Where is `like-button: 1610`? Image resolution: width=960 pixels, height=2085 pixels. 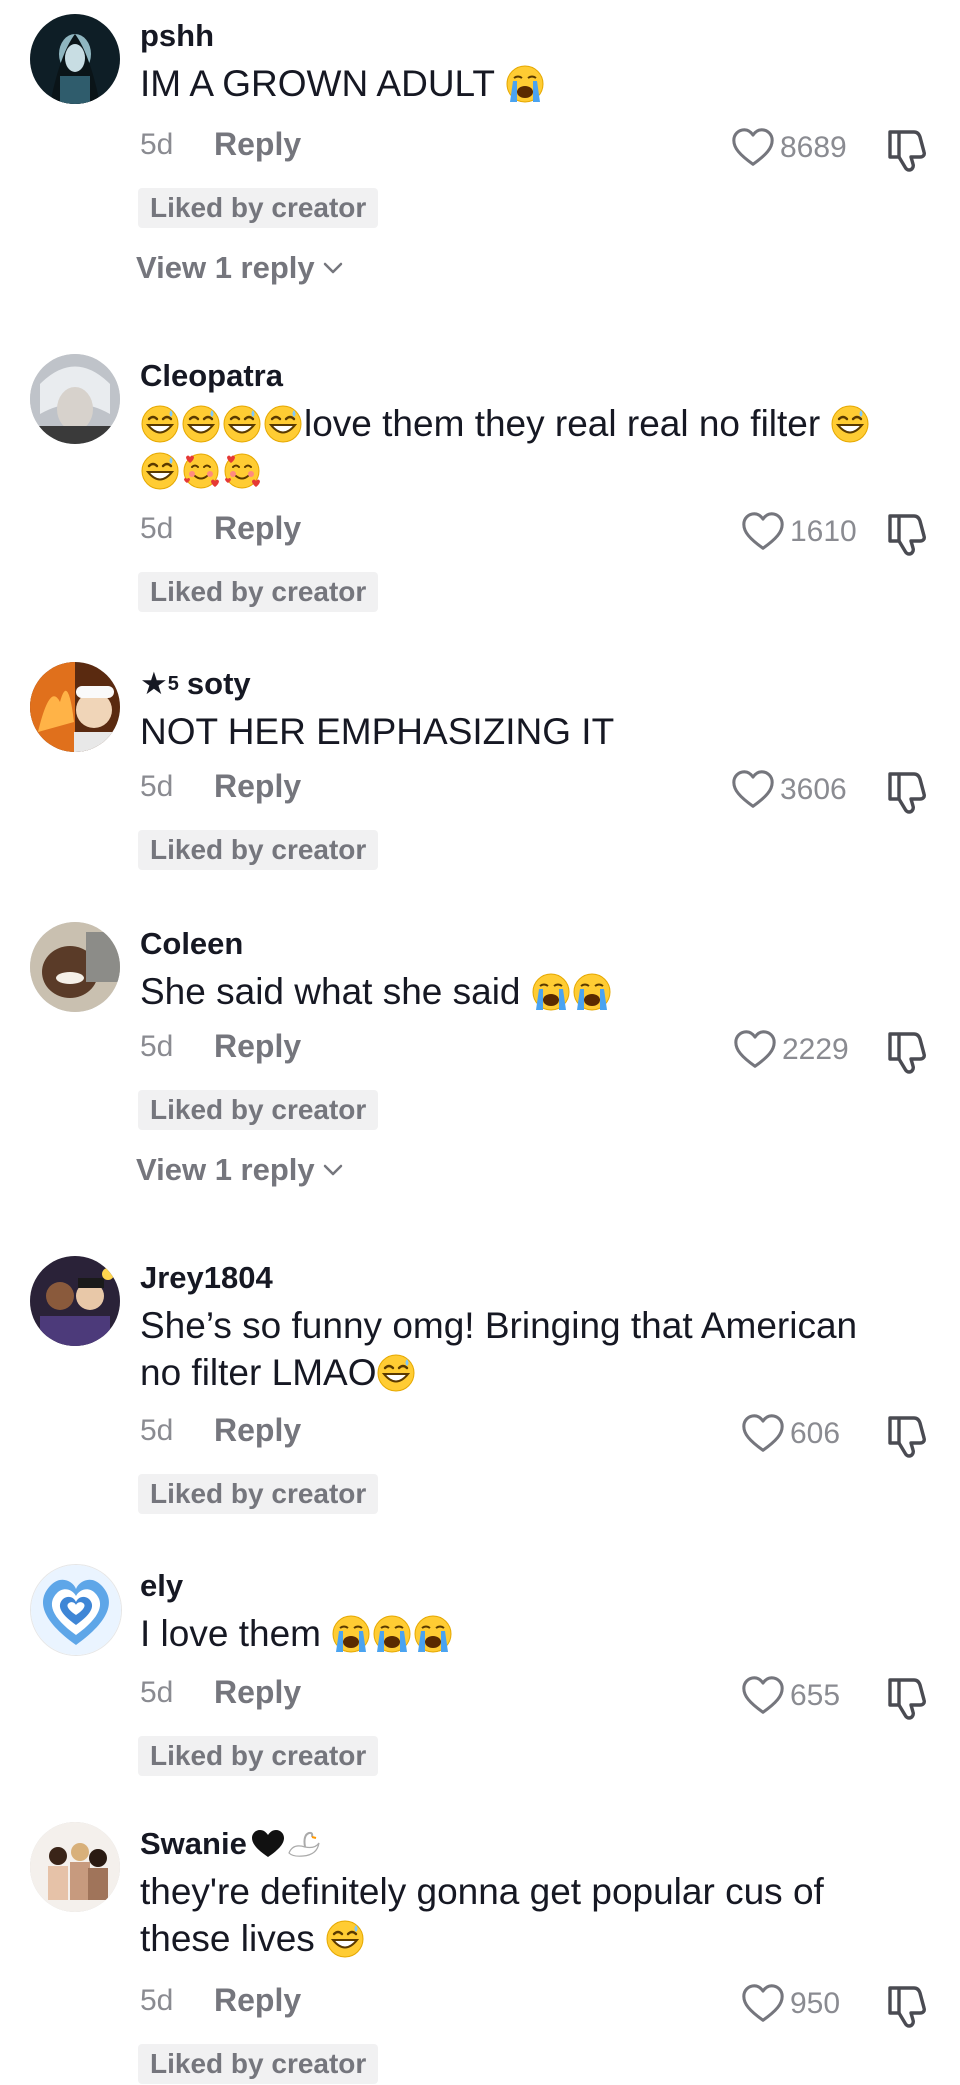 like-button: 1610 is located at coordinates (798, 532).